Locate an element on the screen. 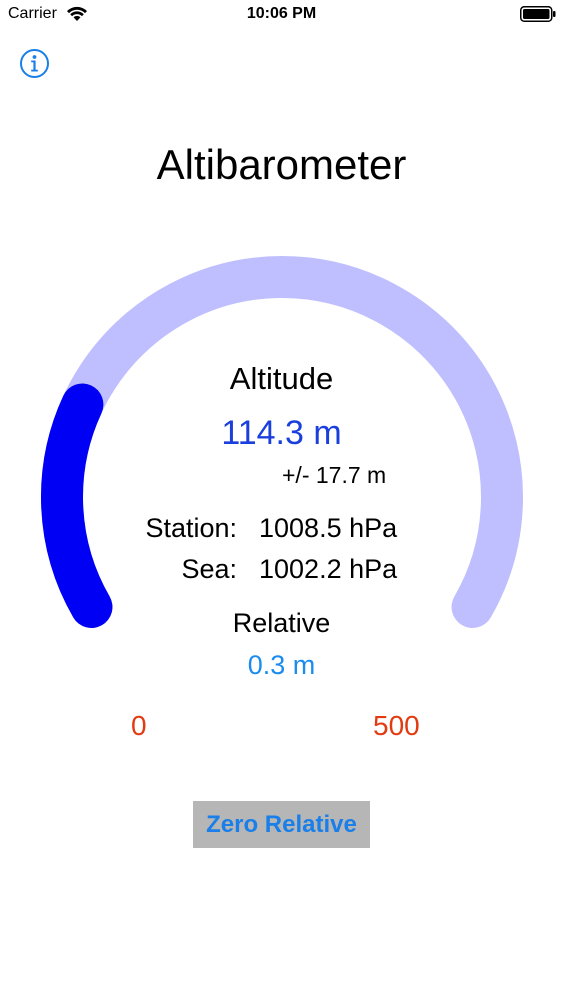 The width and height of the screenshot is (563, 1000). relative-label: Relative is located at coordinates (281, 623).